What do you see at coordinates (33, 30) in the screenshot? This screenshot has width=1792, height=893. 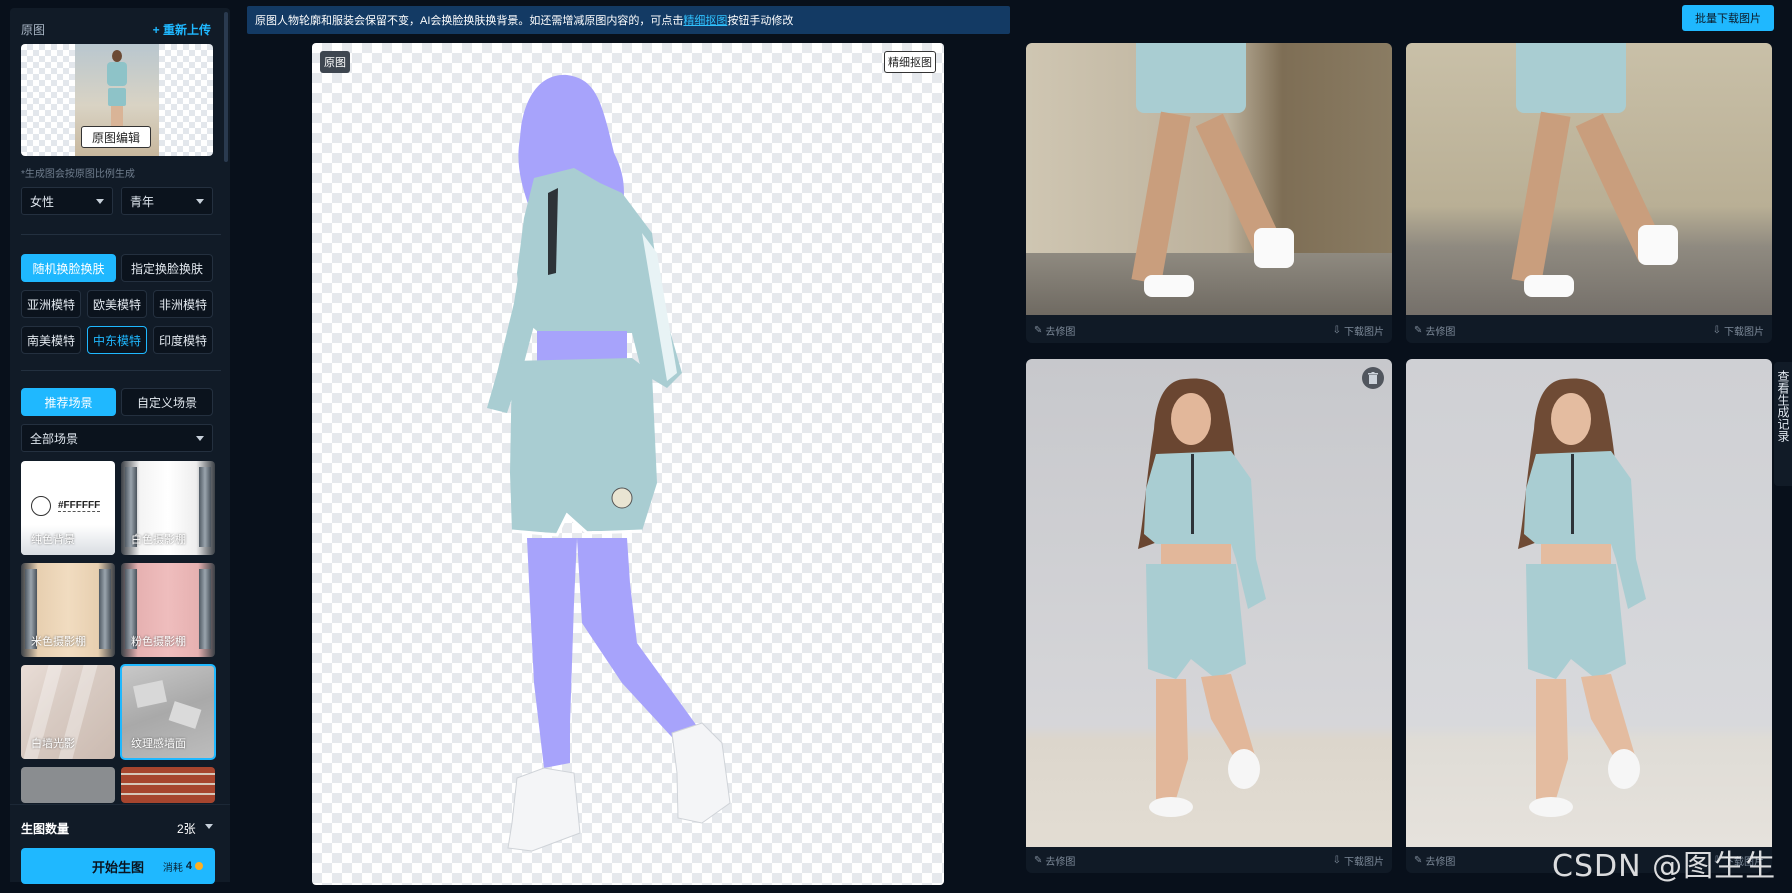 I see `origin-title: 原图` at bounding box center [33, 30].